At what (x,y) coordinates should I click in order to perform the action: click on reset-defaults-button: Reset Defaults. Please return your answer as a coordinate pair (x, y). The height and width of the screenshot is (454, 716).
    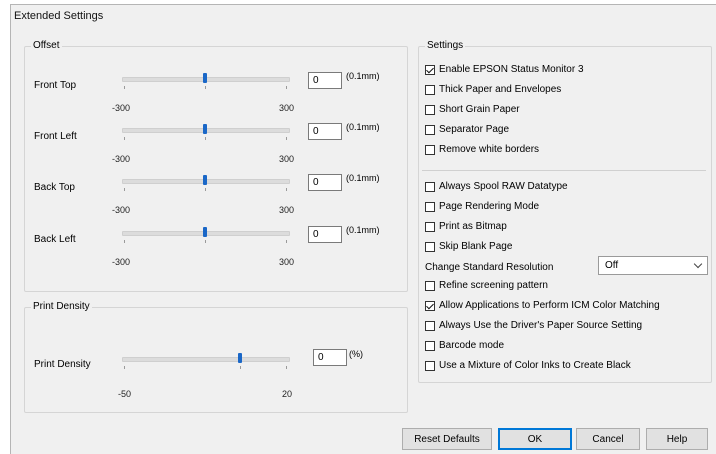
    Looking at the image, I should click on (447, 439).